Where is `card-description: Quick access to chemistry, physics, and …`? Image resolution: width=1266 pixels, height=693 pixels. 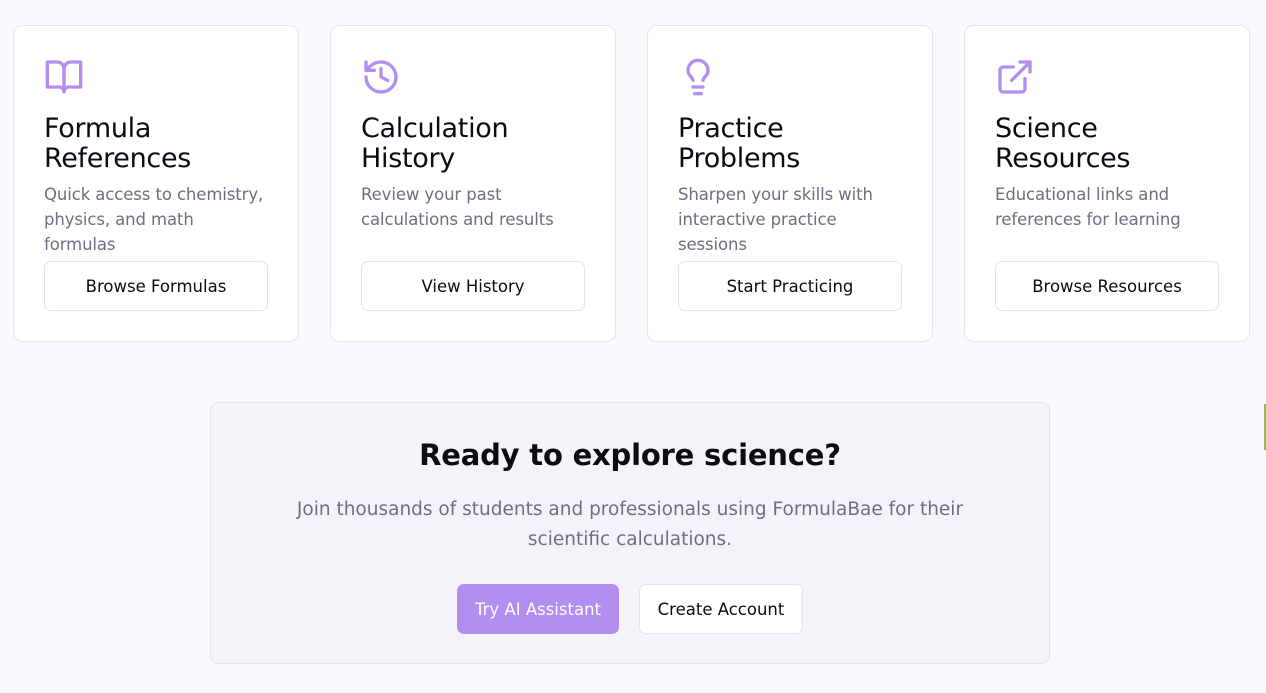 card-description: Quick access to chemistry, physics, and … is located at coordinates (154, 219).